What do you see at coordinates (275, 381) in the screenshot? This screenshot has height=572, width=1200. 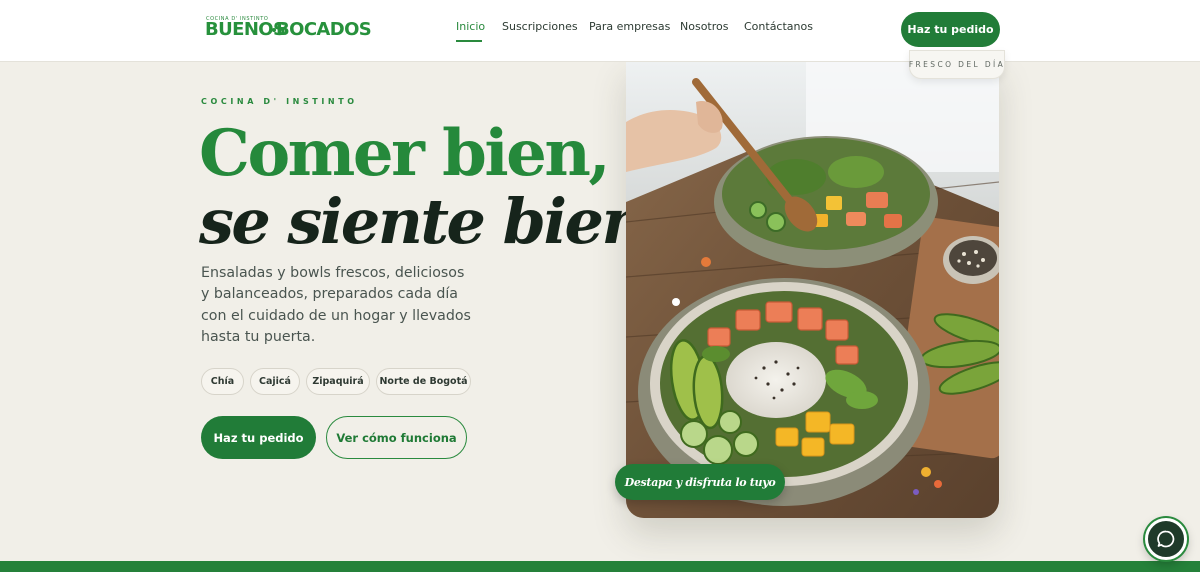 I see `location-chip-cajica: Cajicá` at bounding box center [275, 381].